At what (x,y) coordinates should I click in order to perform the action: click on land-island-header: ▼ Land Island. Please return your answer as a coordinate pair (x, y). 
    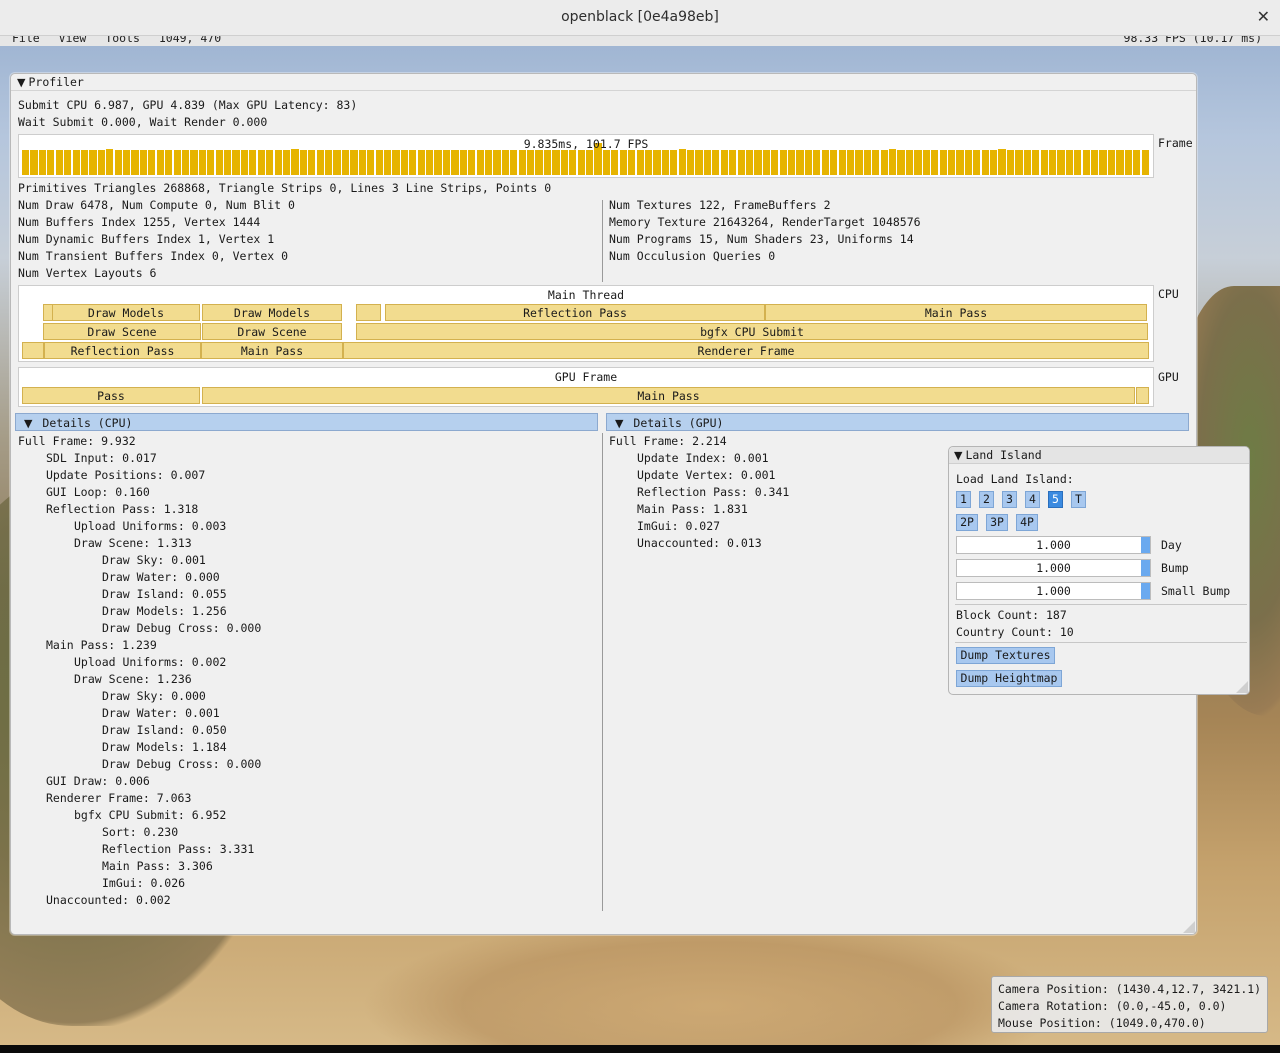
    Looking at the image, I should click on (1099, 455).